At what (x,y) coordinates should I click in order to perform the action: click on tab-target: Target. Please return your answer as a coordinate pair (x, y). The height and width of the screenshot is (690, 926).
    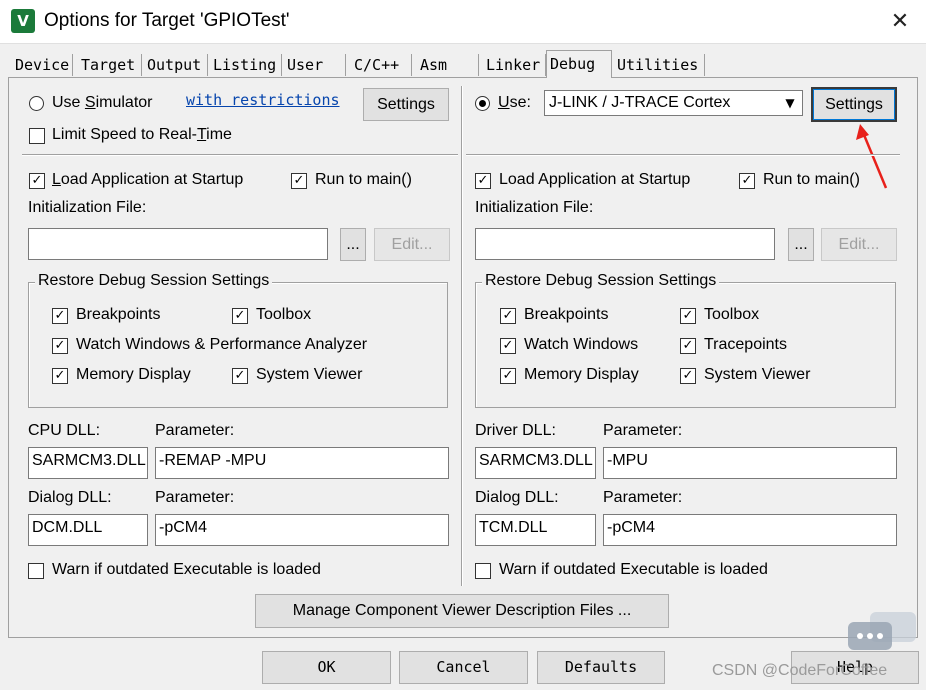
    Looking at the image, I should click on (110, 65).